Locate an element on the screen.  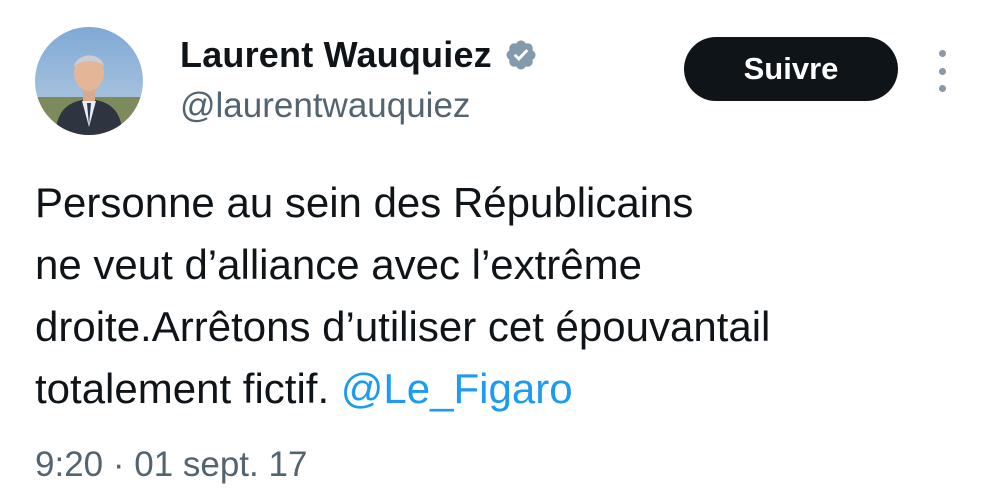
follow-button: Suivre is located at coordinates (791, 69).